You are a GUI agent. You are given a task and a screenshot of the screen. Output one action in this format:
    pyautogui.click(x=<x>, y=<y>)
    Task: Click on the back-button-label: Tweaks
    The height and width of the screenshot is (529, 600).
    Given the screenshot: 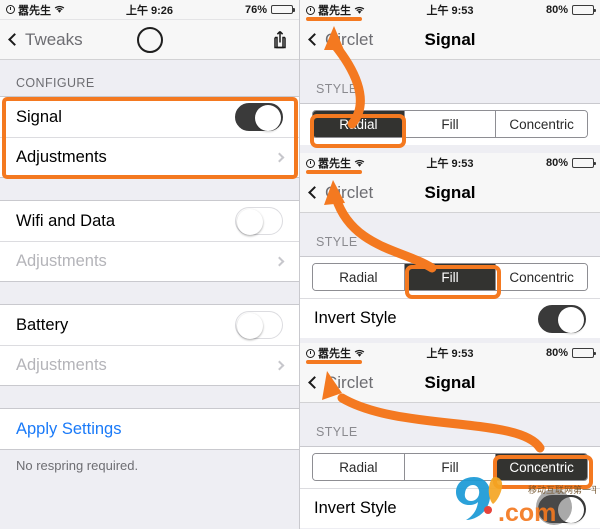 What is the action you would take?
    pyautogui.click(x=54, y=39)
    